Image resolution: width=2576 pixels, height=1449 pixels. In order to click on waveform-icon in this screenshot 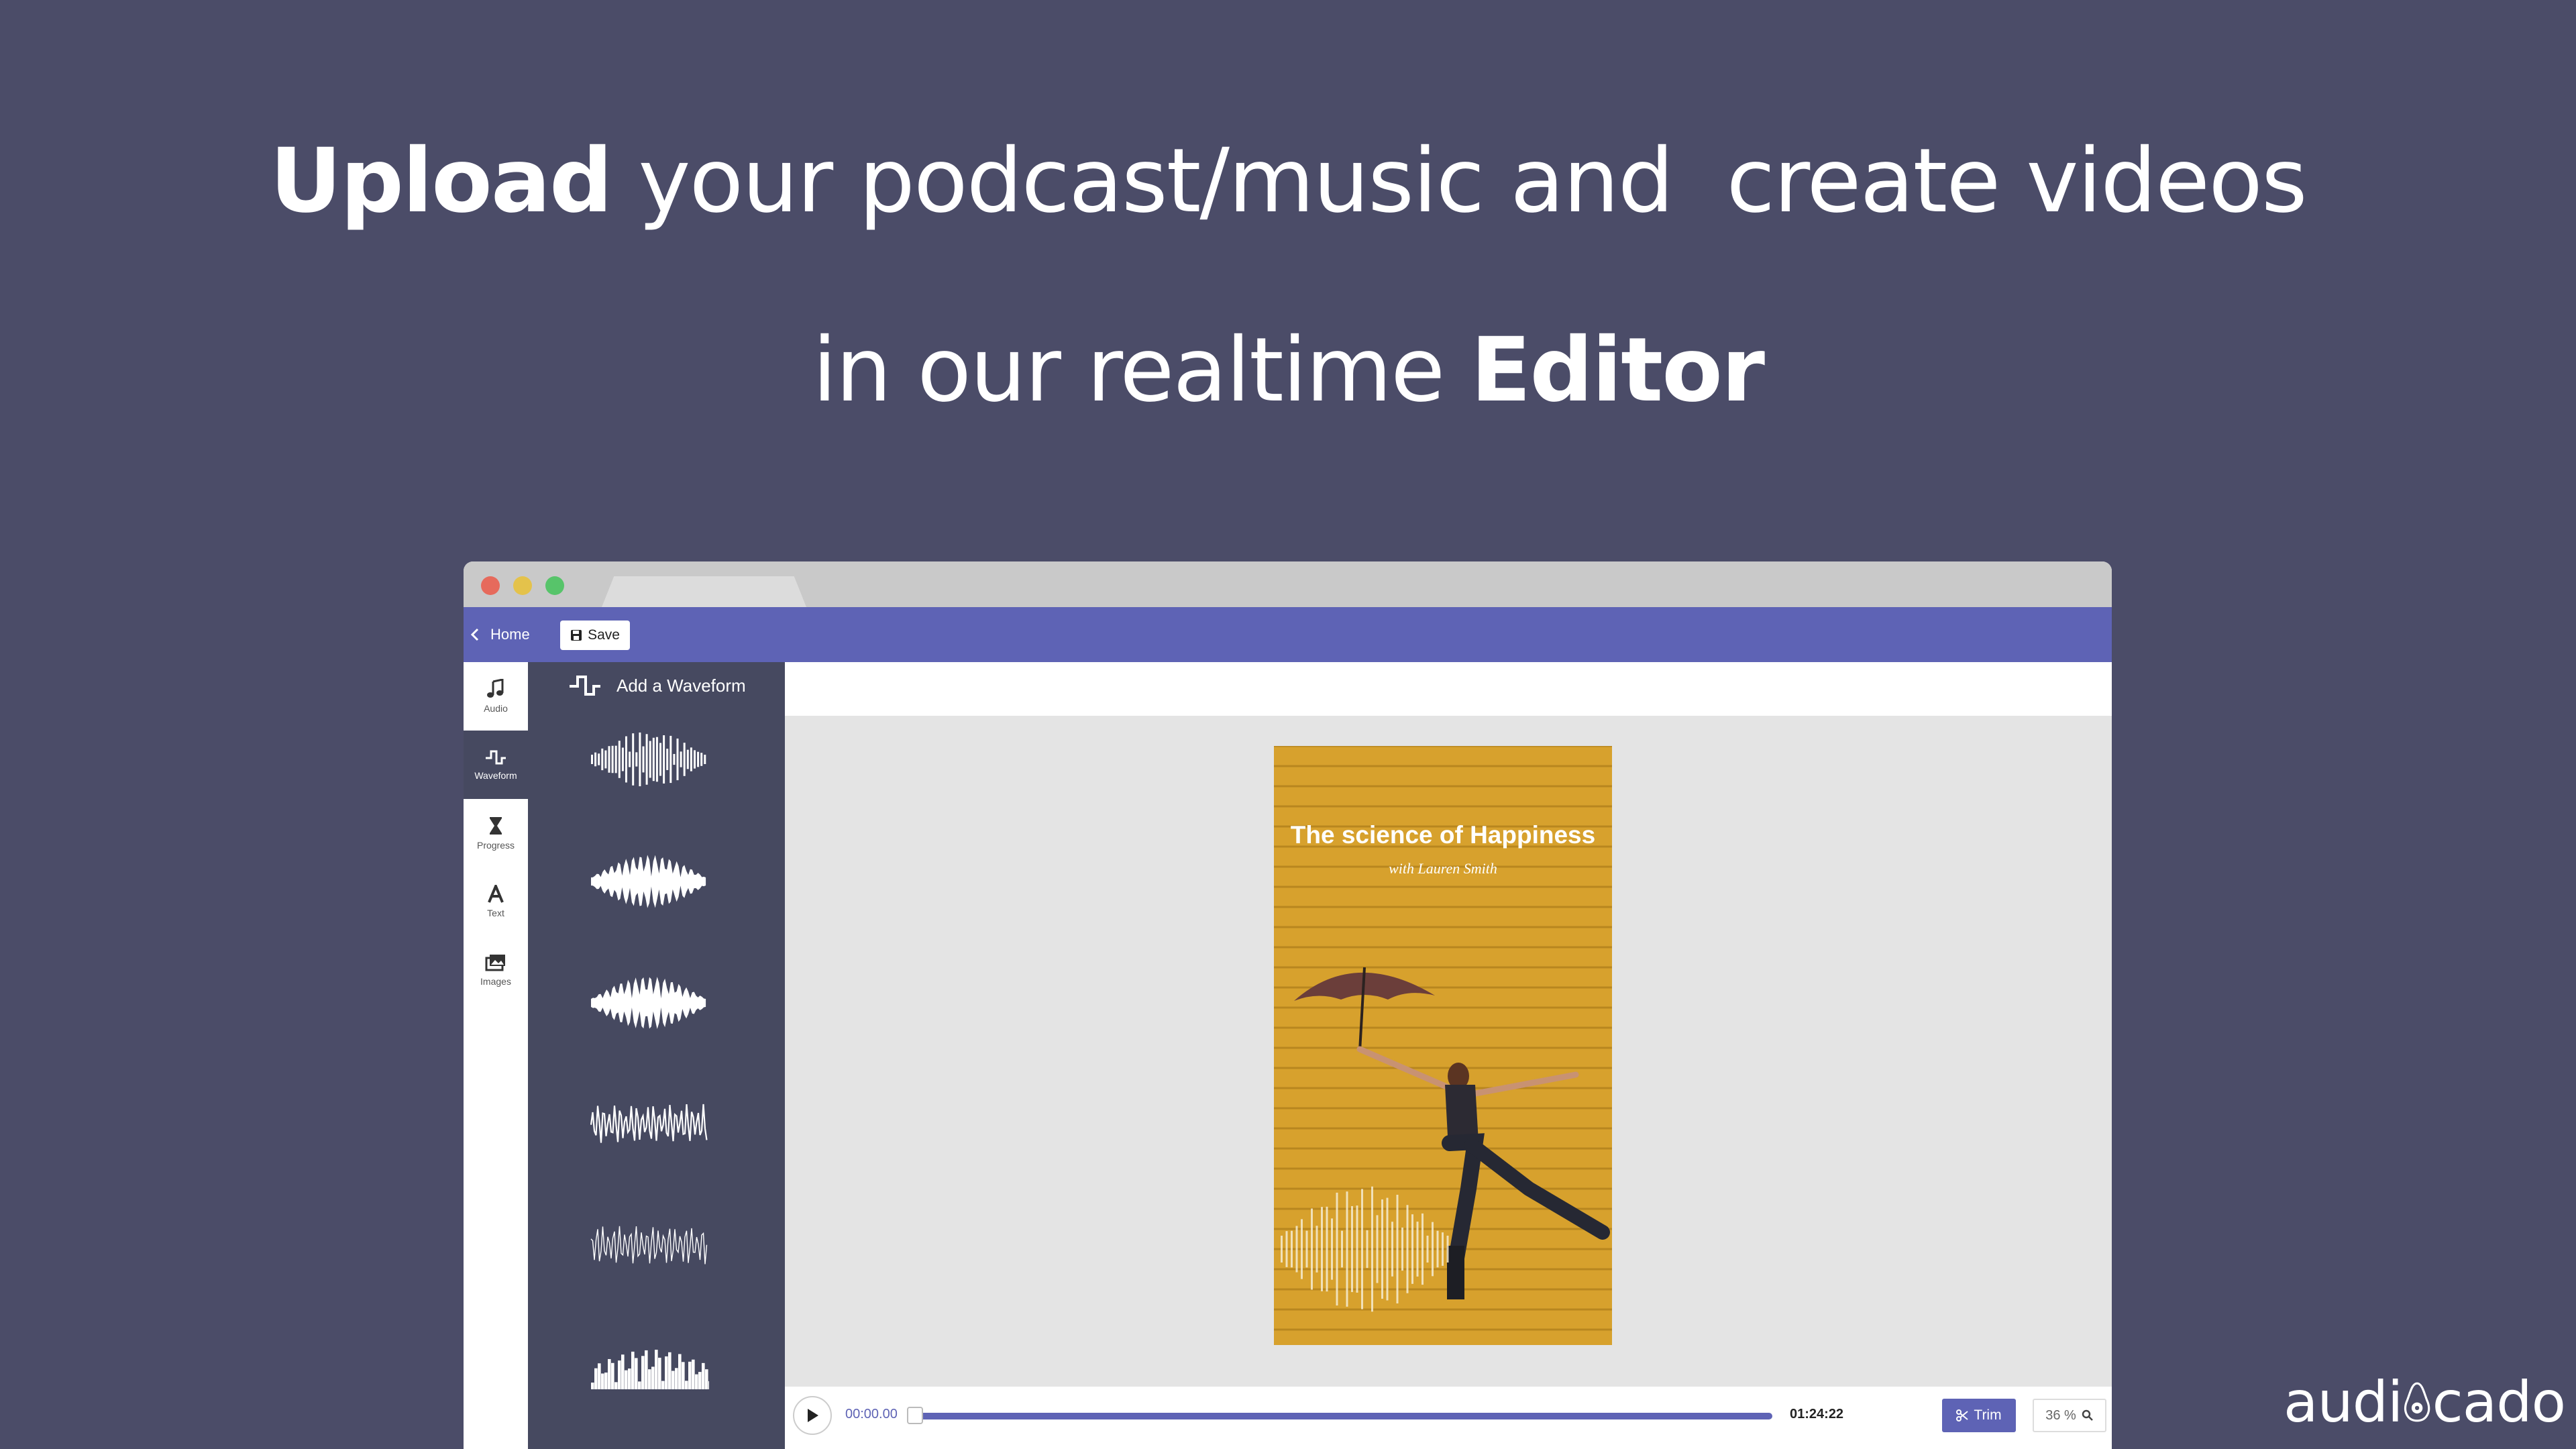, I will do `click(585, 686)`.